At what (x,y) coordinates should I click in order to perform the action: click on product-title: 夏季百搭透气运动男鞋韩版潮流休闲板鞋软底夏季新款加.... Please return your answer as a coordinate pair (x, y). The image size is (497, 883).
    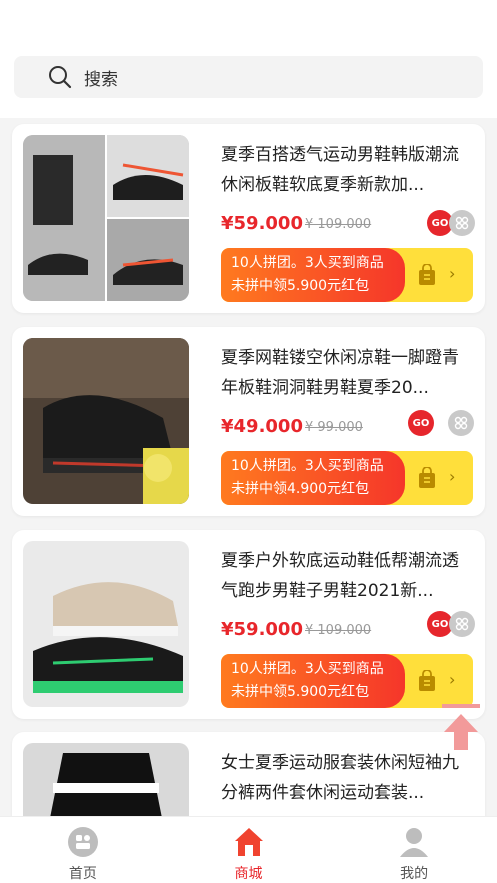
    Looking at the image, I should click on (340, 170).